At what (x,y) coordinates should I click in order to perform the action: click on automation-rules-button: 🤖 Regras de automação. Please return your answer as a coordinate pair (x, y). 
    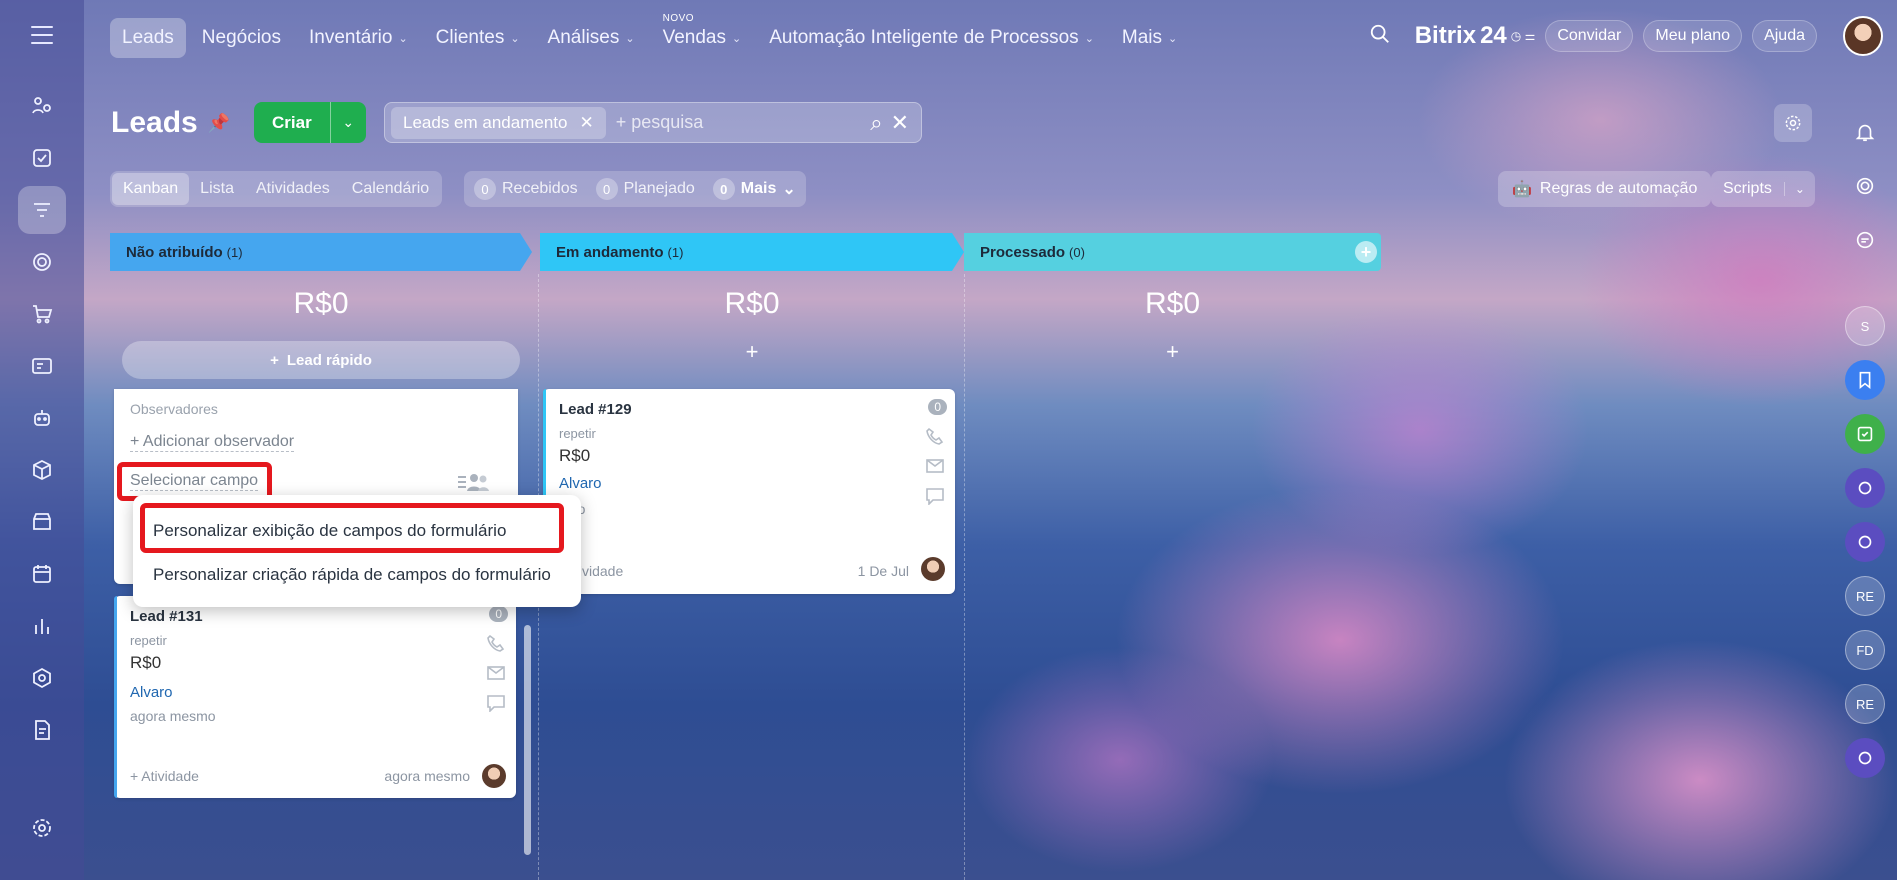
    Looking at the image, I should click on (1605, 189).